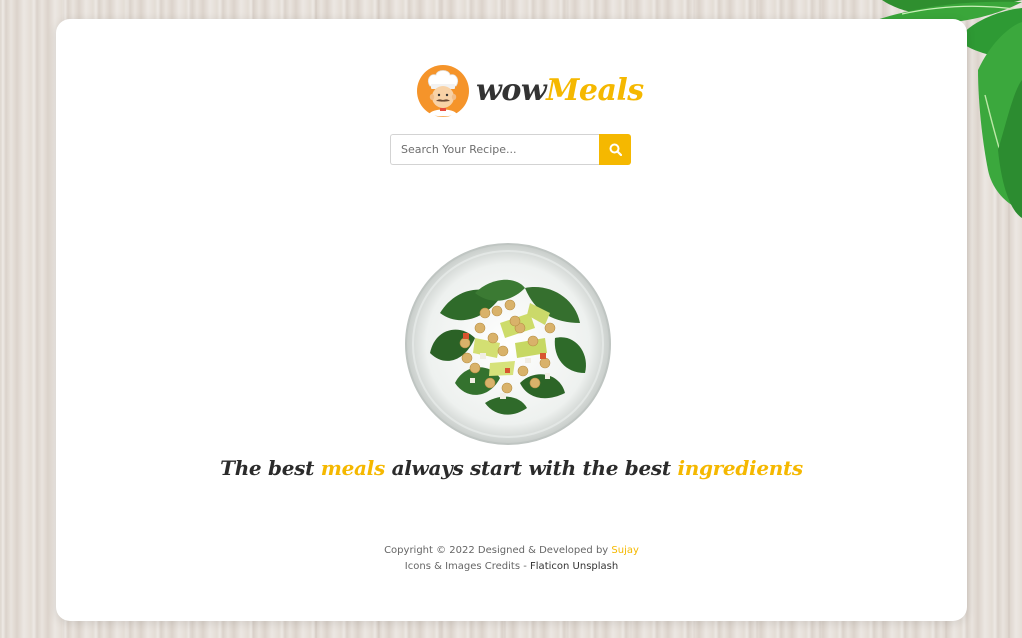 This screenshot has width=1022, height=638. I want to click on author-link: Sujay, so click(625, 550).